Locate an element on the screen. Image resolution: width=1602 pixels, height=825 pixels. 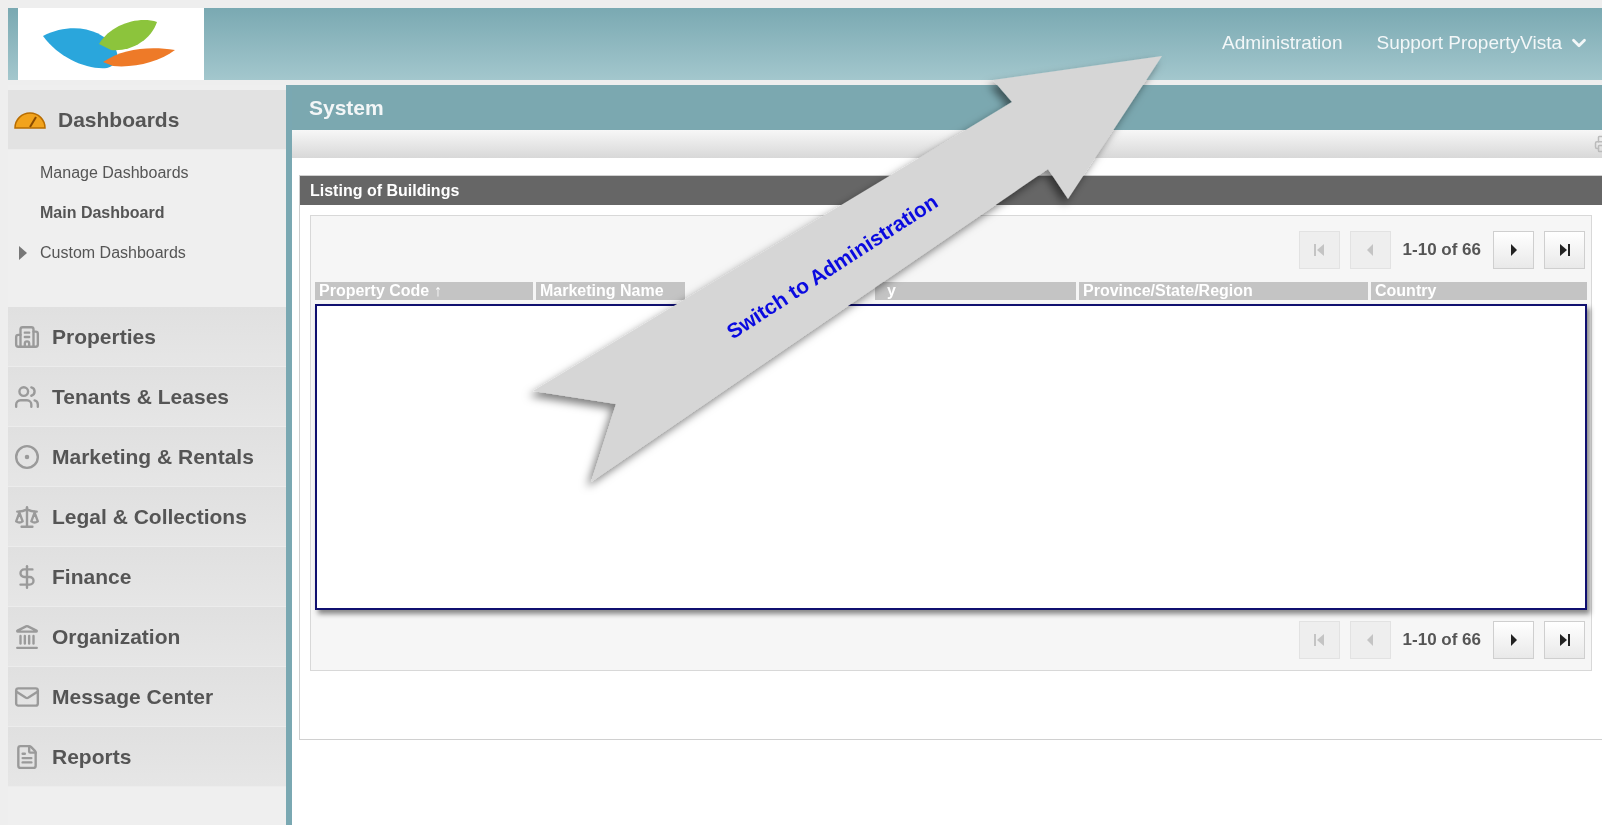
people-icon is located at coordinates (27, 396).